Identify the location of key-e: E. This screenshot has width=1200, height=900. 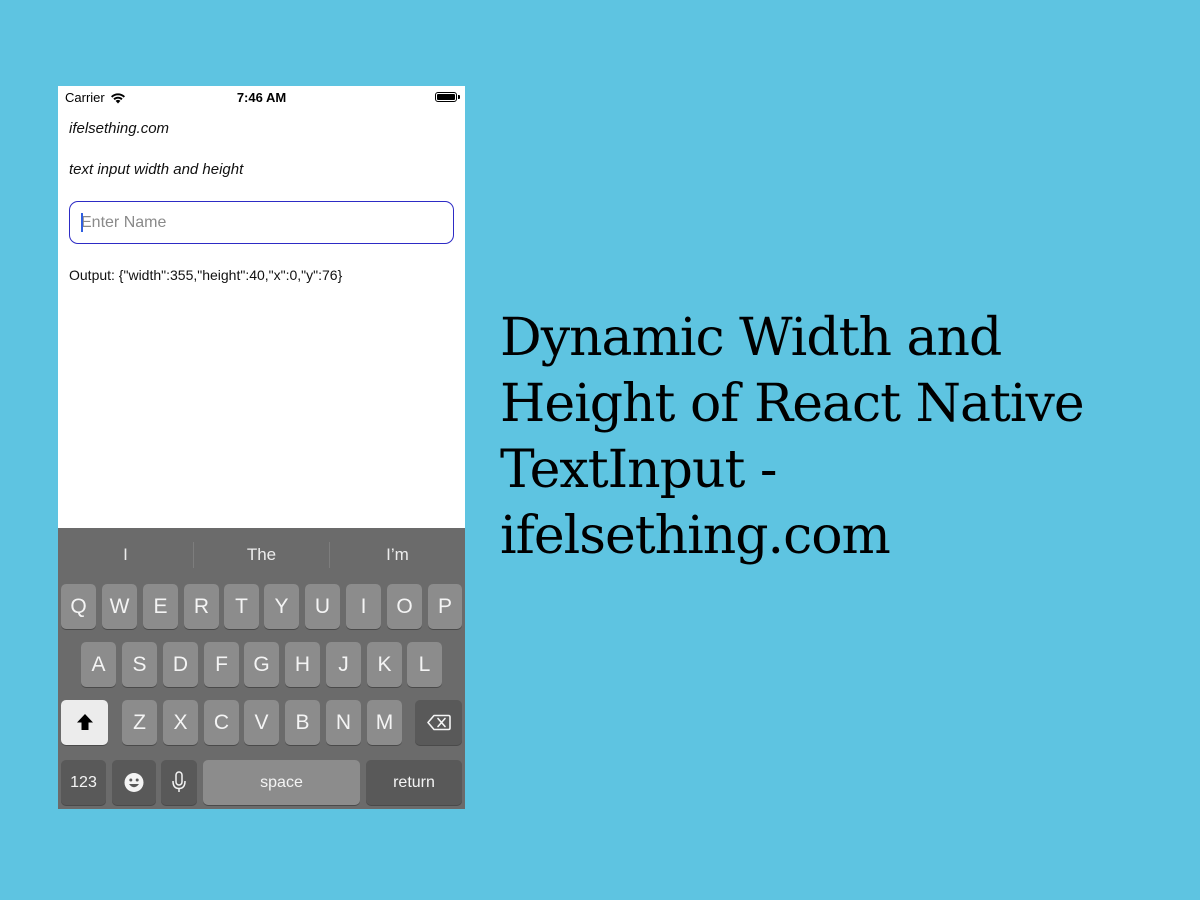
(160, 606).